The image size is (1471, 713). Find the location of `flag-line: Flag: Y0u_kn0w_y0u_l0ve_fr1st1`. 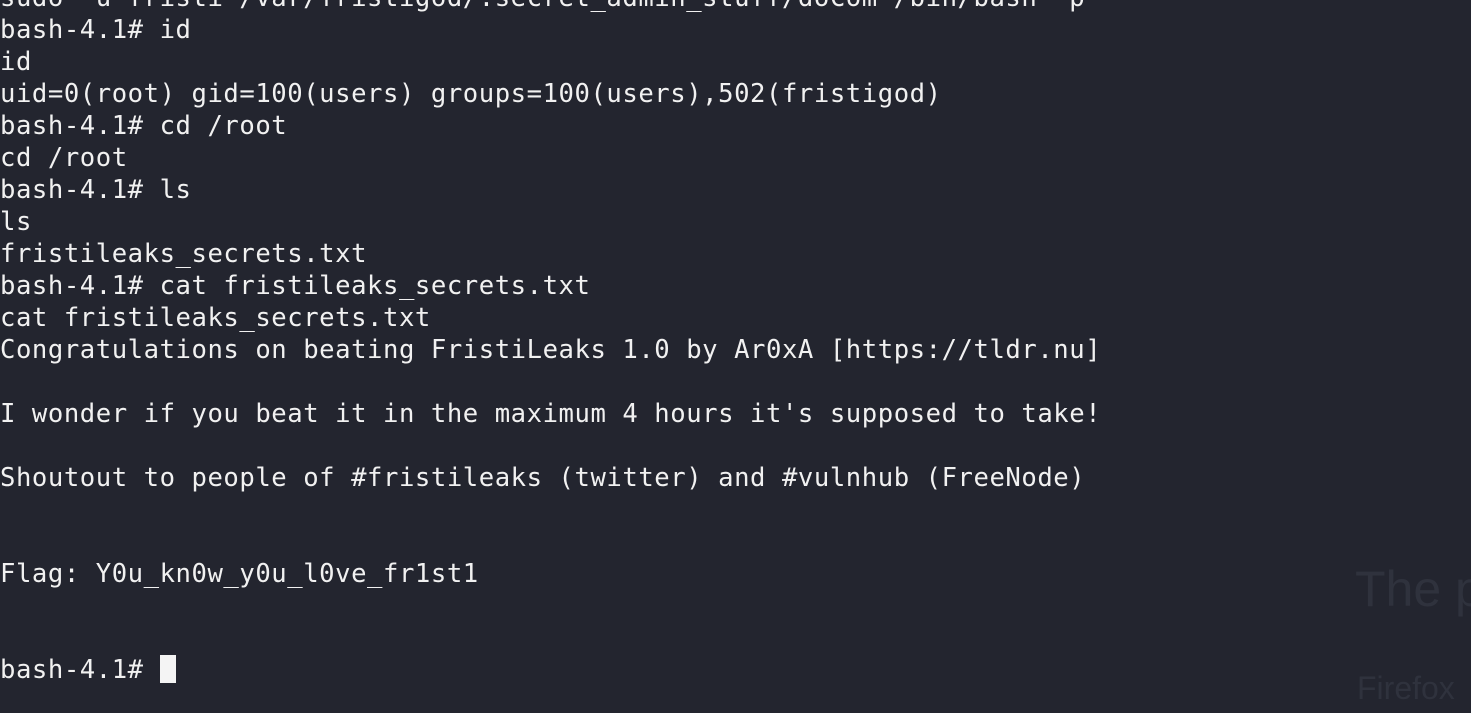

flag-line: Flag: Y0u_kn0w_y0u_l0ve_fr1st1 is located at coordinates (239, 574).